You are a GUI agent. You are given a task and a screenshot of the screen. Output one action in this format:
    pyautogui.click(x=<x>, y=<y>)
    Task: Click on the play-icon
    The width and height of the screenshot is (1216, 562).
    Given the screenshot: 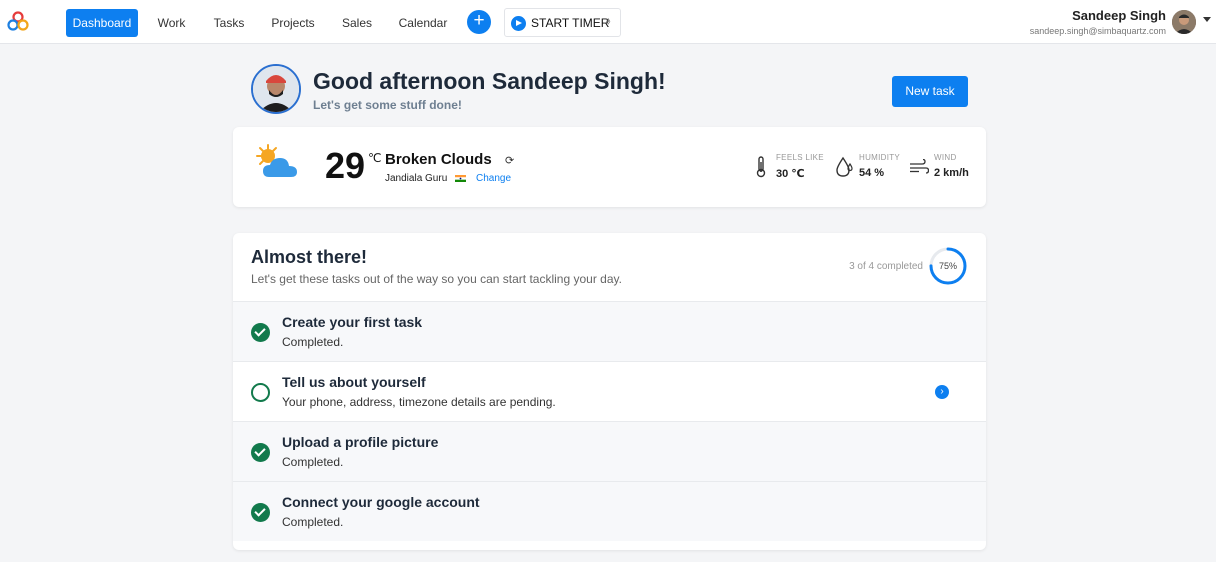 What is the action you would take?
    pyautogui.click(x=518, y=23)
    